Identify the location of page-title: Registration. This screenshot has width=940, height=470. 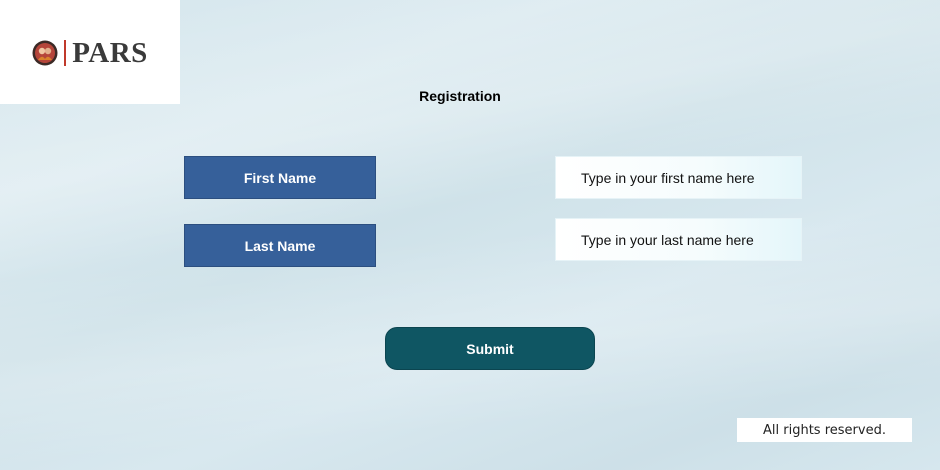
(460, 96).